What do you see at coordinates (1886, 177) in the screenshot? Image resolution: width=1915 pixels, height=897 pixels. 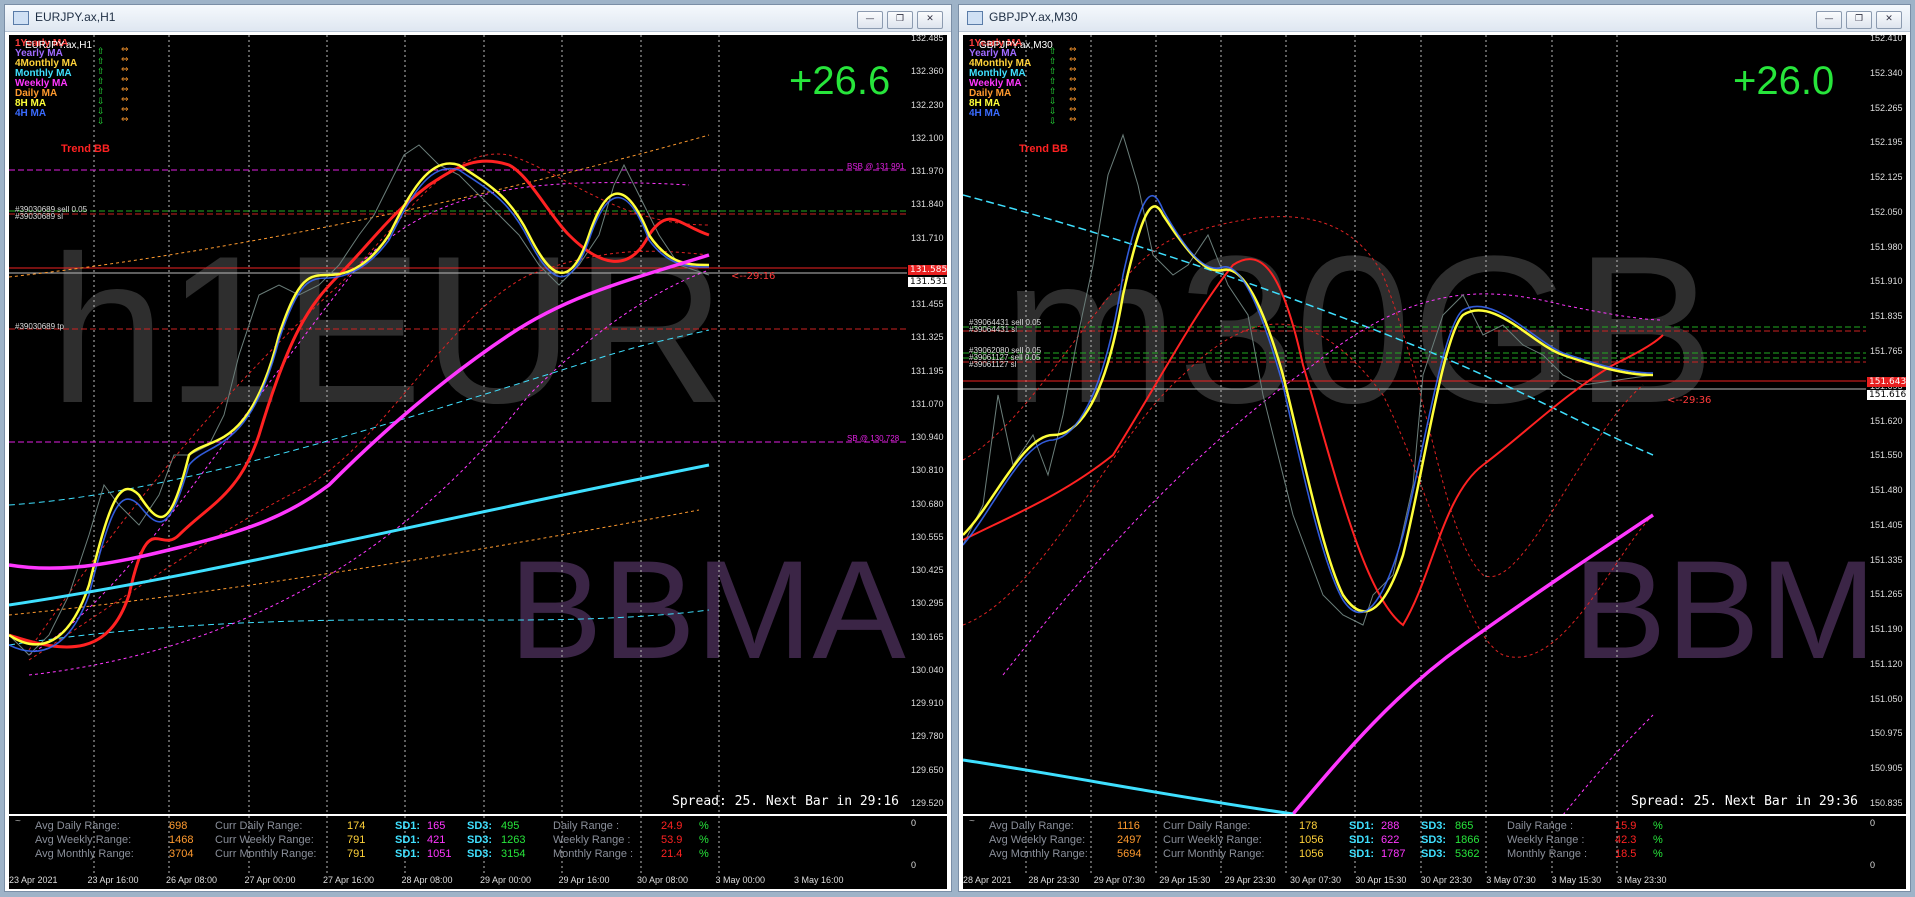 I see `price-tick: 152.125` at bounding box center [1886, 177].